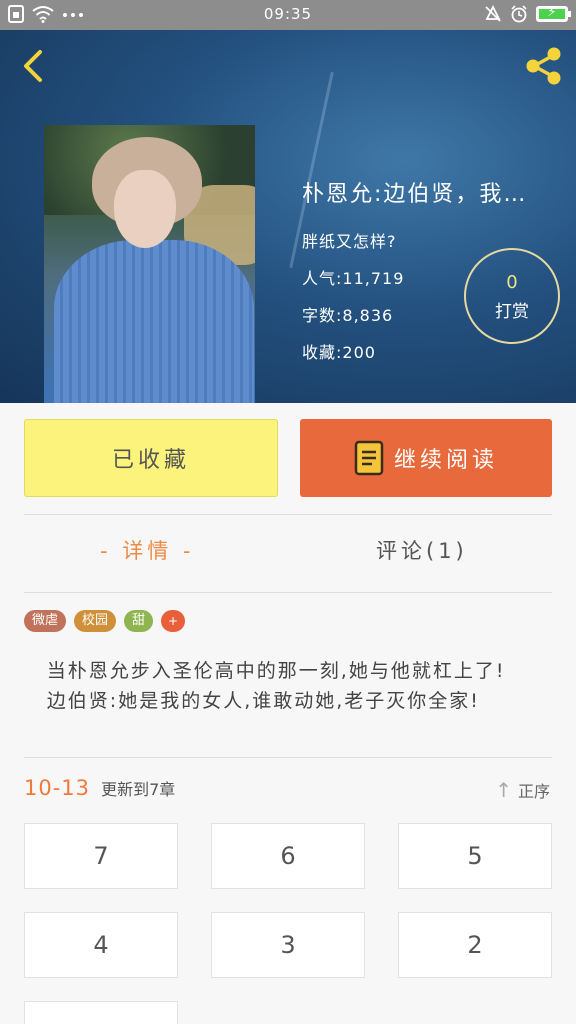 The height and width of the screenshot is (1024, 576). Describe the element at coordinates (276, 671) in the screenshot. I see `synopsis-paragraph: 当朴恩允步入圣伦高中的那一刻,她与他就杠上了!` at that location.